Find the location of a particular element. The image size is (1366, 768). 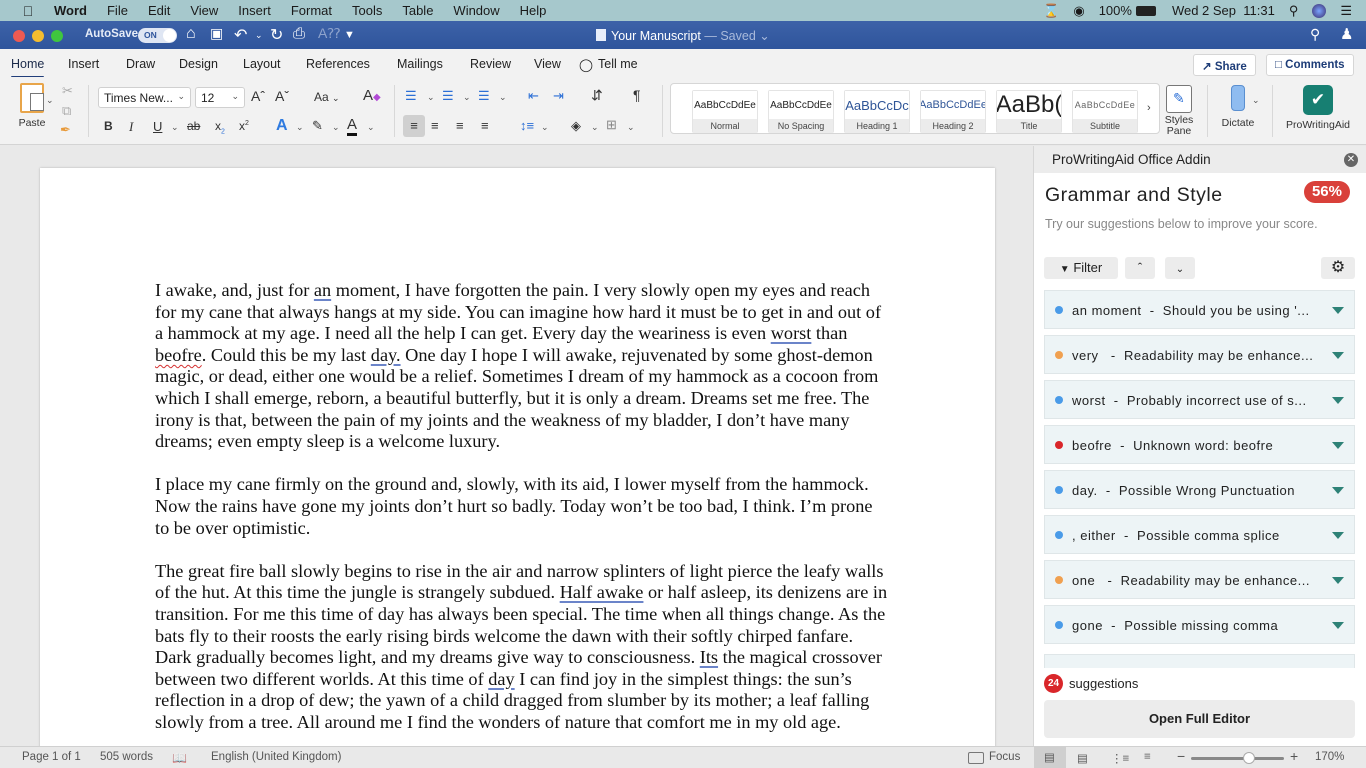

close-icon: ✕ is located at coordinates (1351, 160).